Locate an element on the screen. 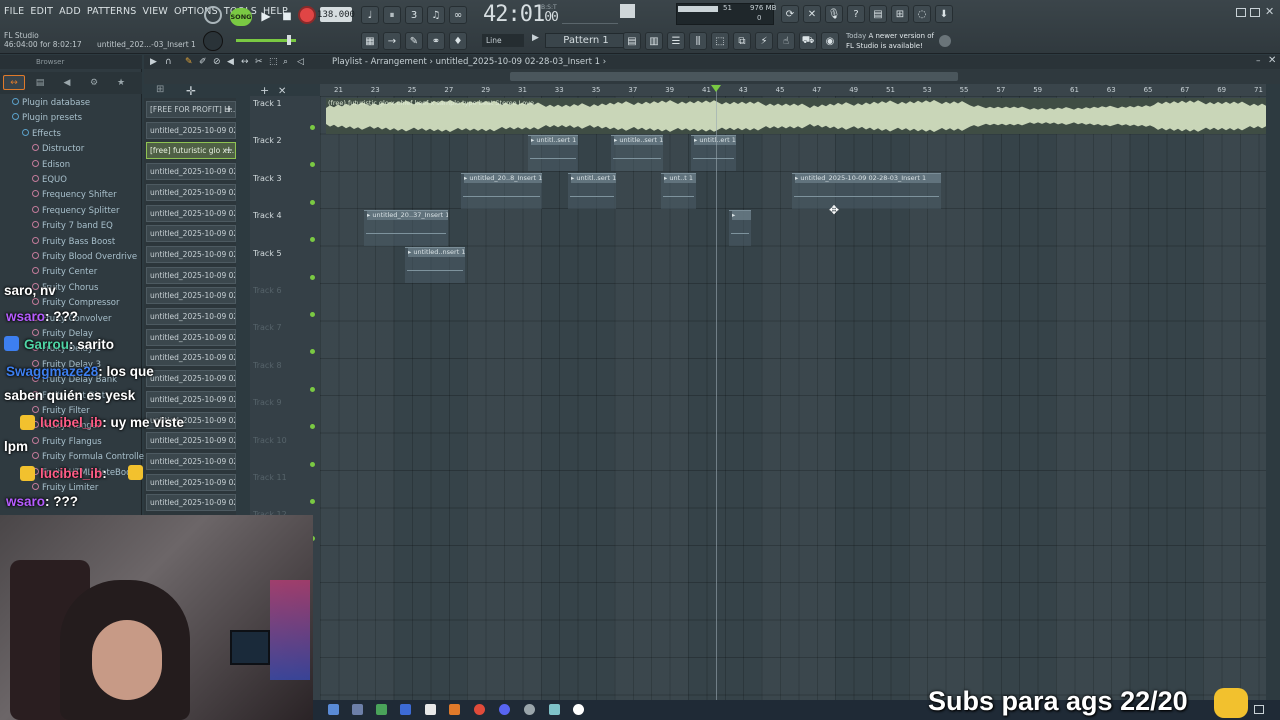  chat-icon: ◌ is located at coordinates (922, 14).